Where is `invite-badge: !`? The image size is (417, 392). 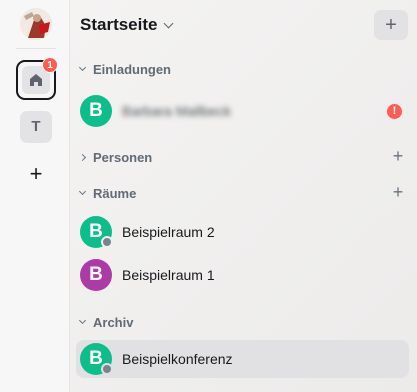
invite-badge: ! is located at coordinates (394, 111).